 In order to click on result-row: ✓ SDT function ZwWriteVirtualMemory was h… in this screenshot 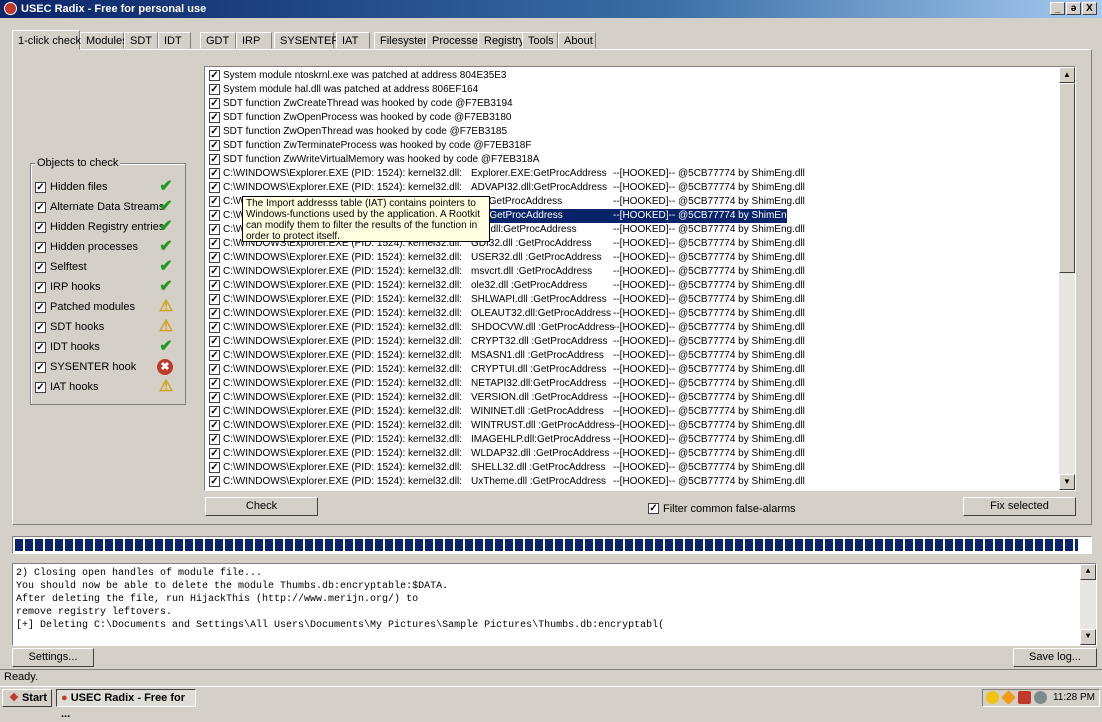, I will do `click(634, 160)`.